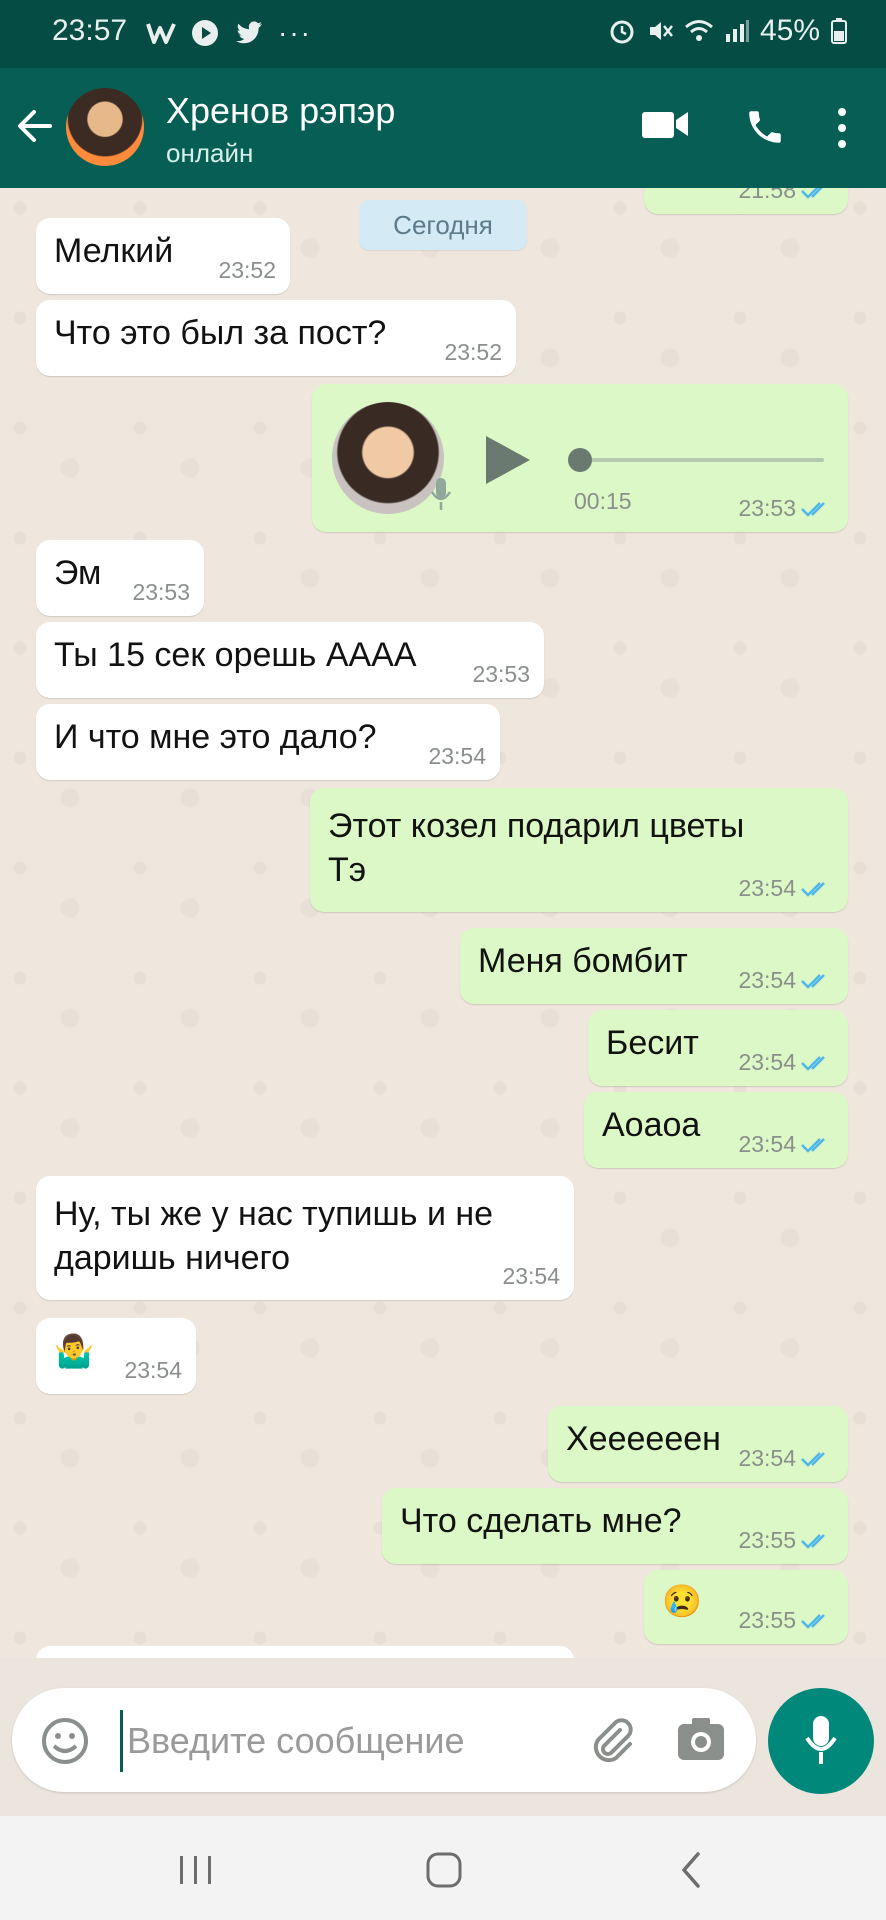 This screenshot has height=1920, width=886. What do you see at coordinates (789, 30) in the screenshot?
I see `battery-percent: 45%` at bounding box center [789, 30].